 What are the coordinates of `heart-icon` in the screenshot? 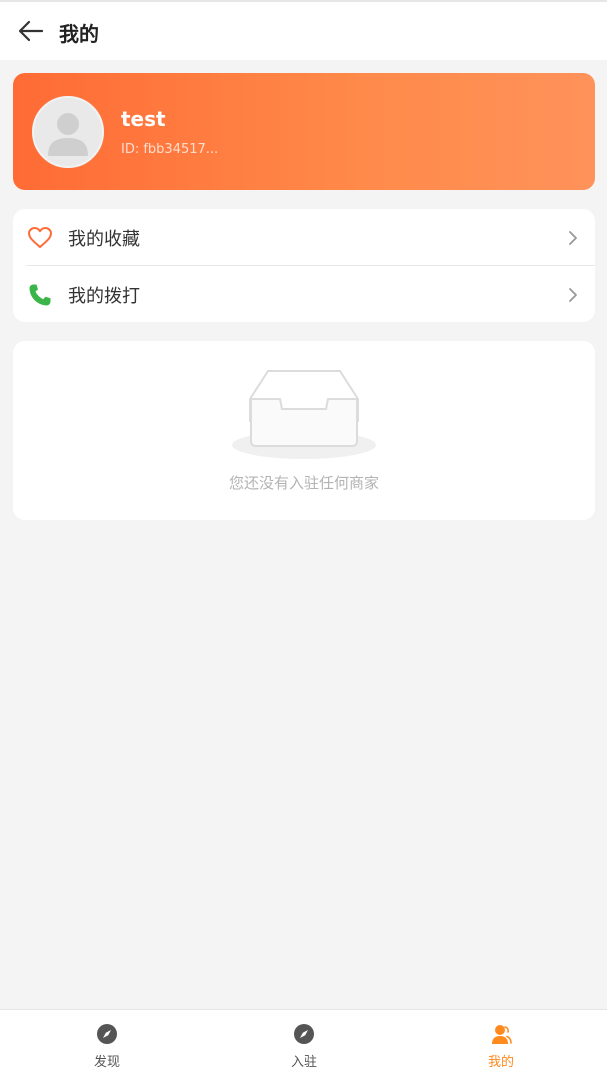 It's located at (40, 237).